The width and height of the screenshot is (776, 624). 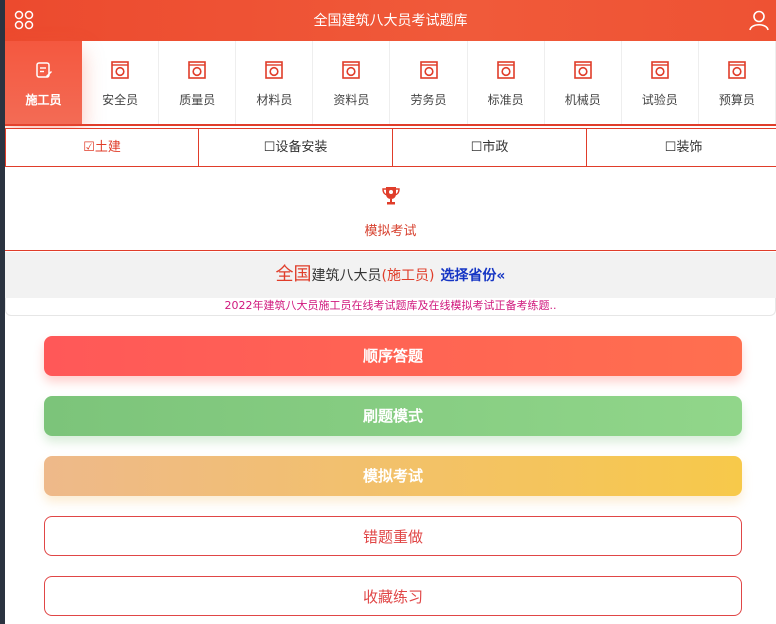 What do you see at coordinates (390, 231) in the screenshot?
I see `mock-exam-label: 模拟考试` at bounding box center [390, 231].